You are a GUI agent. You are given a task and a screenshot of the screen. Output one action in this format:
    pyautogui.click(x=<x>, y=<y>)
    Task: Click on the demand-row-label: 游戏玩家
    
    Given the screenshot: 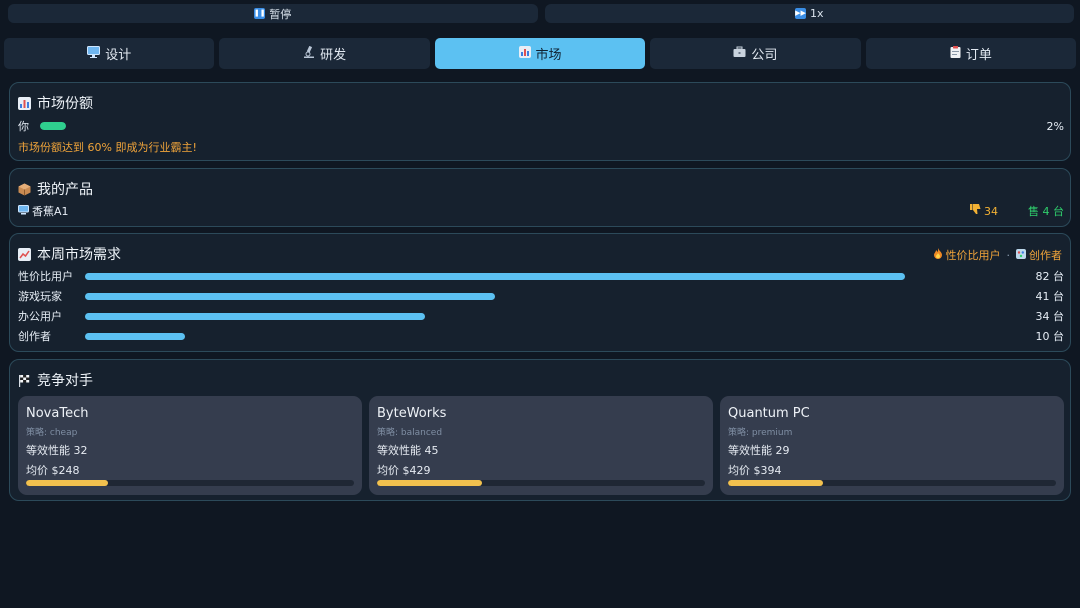 What is the action you would take?
    pyautogui.click(x=40, y=296)
    